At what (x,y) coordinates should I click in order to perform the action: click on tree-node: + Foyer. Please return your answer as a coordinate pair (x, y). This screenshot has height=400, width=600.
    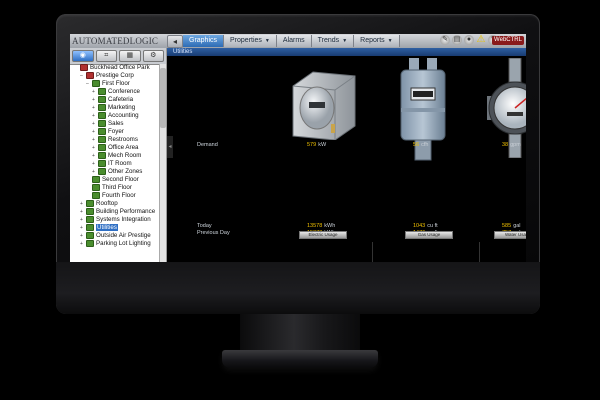
    Looking at the image, I should click on (108, 132).